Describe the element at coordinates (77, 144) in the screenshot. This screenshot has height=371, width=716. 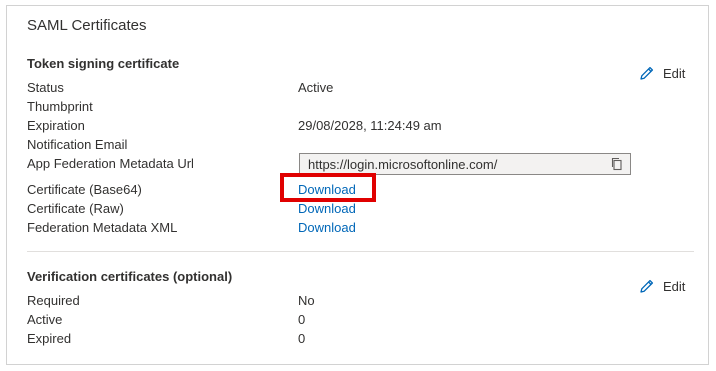
I see `notification-email-label: Notification Email` at that location.